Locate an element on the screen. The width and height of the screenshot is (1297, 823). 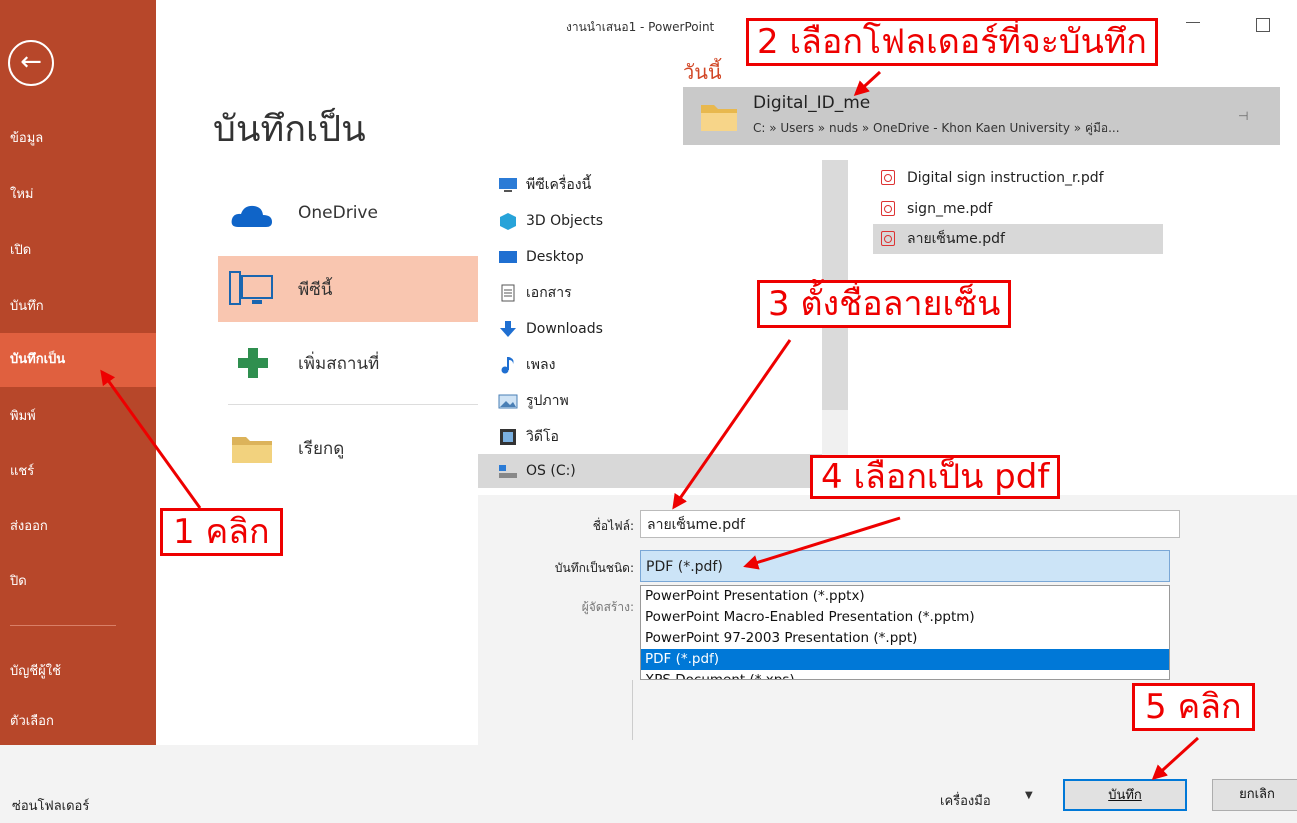
annotation-step-3: 3 ตั้งชื่อลายเซ็น is located at coordinates (884, 304).